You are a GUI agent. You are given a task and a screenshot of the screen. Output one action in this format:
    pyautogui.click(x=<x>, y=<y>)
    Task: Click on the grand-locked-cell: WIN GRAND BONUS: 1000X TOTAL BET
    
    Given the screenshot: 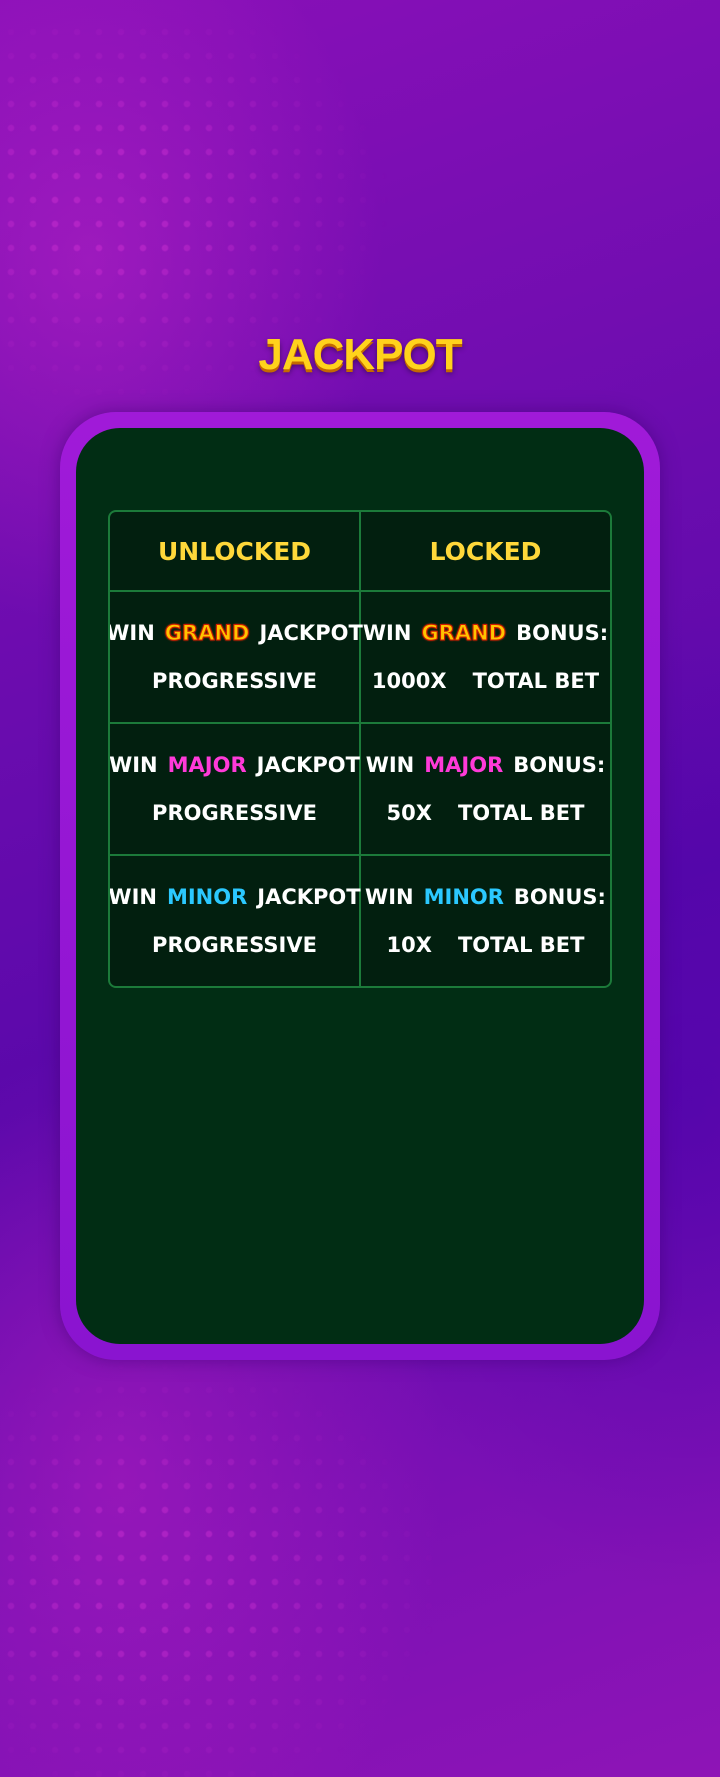 What is the action you would take?
    pyautogui.click(x=485, y=657)
    